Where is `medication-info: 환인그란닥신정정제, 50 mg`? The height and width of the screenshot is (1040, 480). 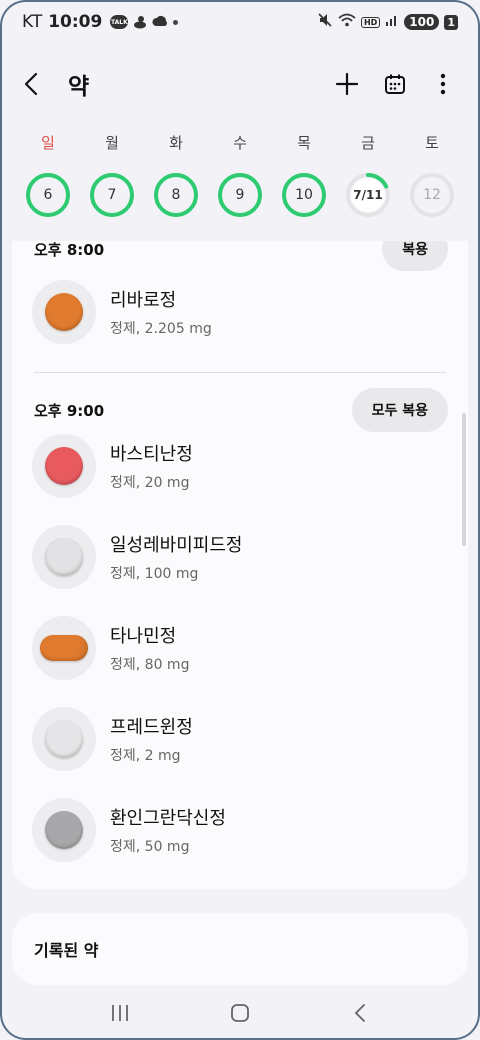
medication-info: 환인그란닥신정정제, 50 mg is located at coordinates (168, 830).